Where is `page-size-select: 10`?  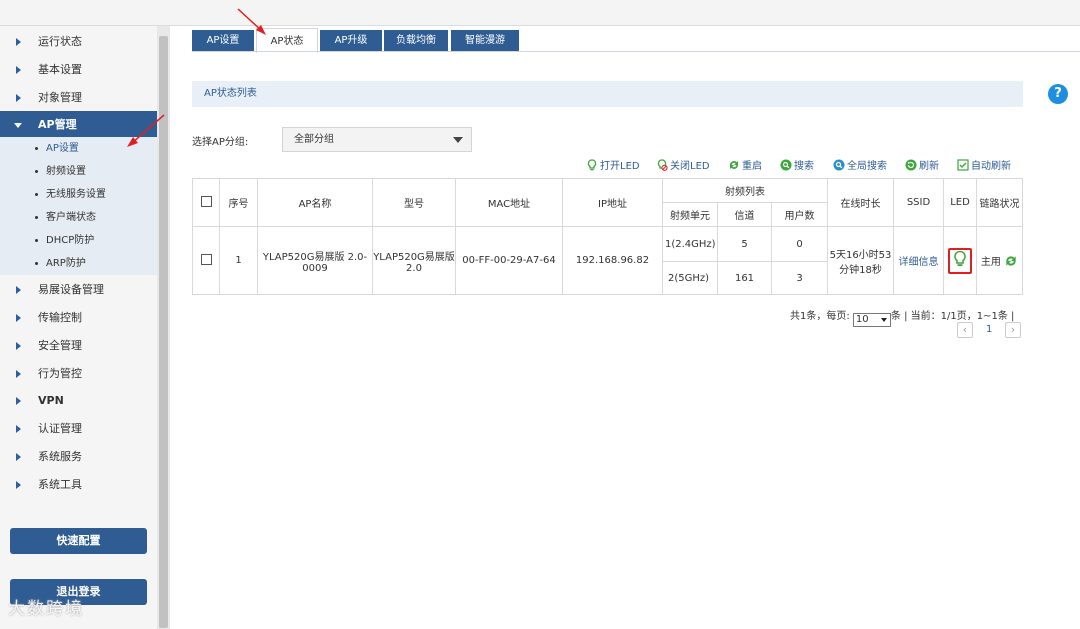 page-size-select: 10 is located at coordinates (871, 320).